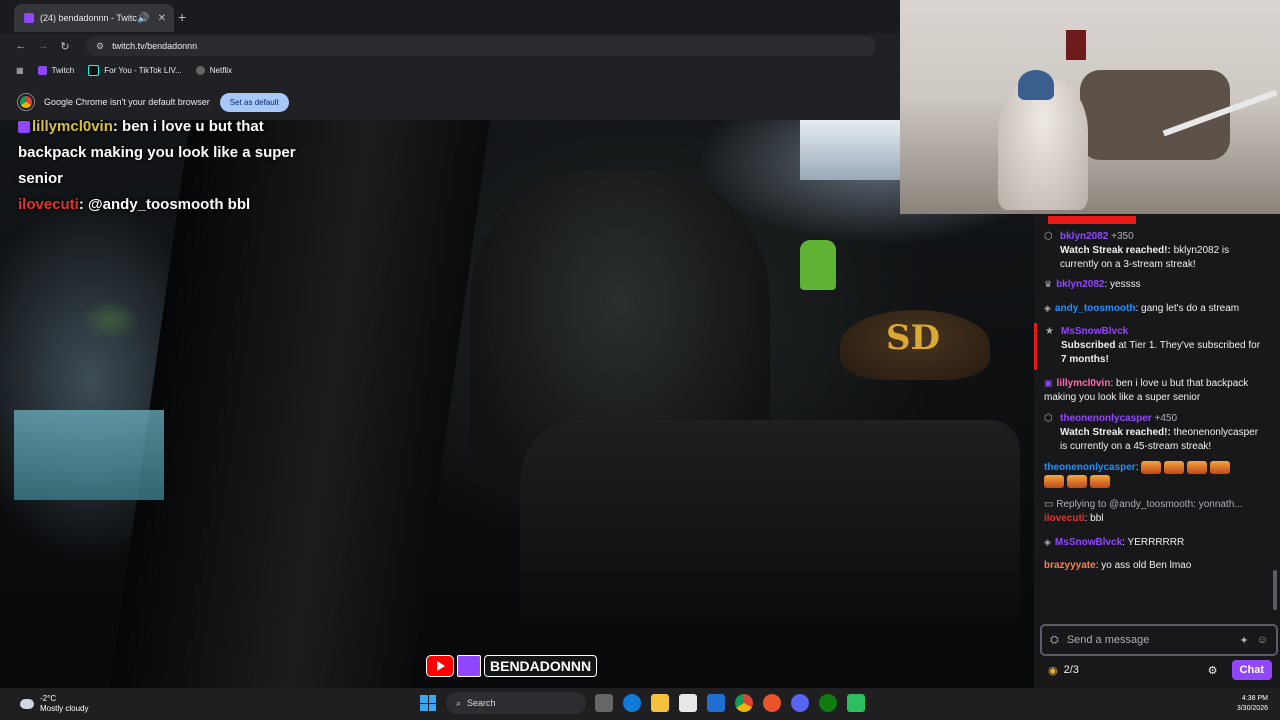 The image size is (1280, 720). I want to click on sub-text: at Tier 1. They've subscribed for, so click(1189, 345).